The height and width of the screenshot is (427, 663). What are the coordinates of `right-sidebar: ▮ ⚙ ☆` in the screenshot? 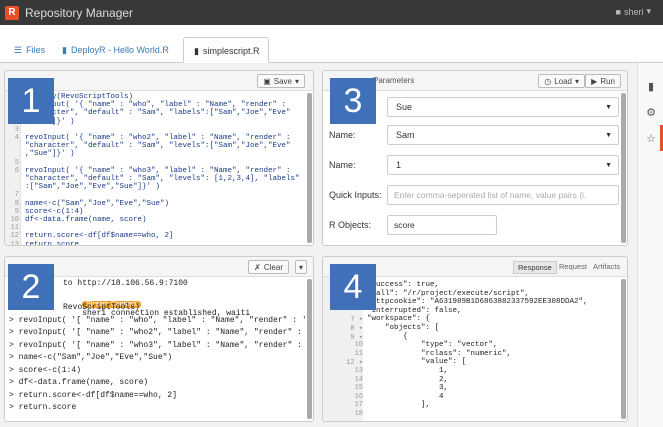 It's located at (650, 245).